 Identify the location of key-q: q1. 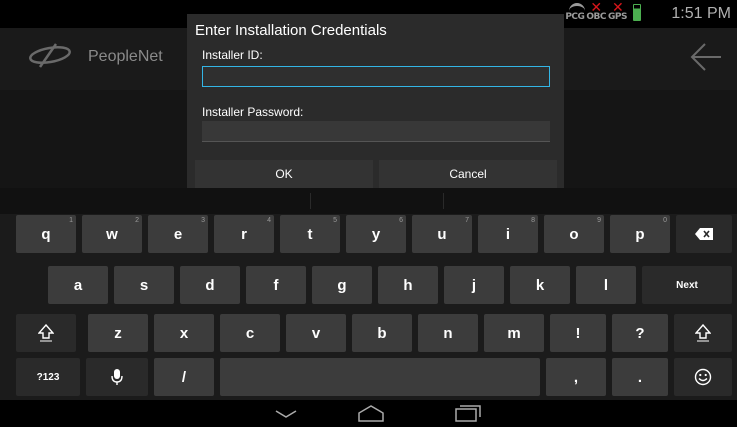
(46, 234).